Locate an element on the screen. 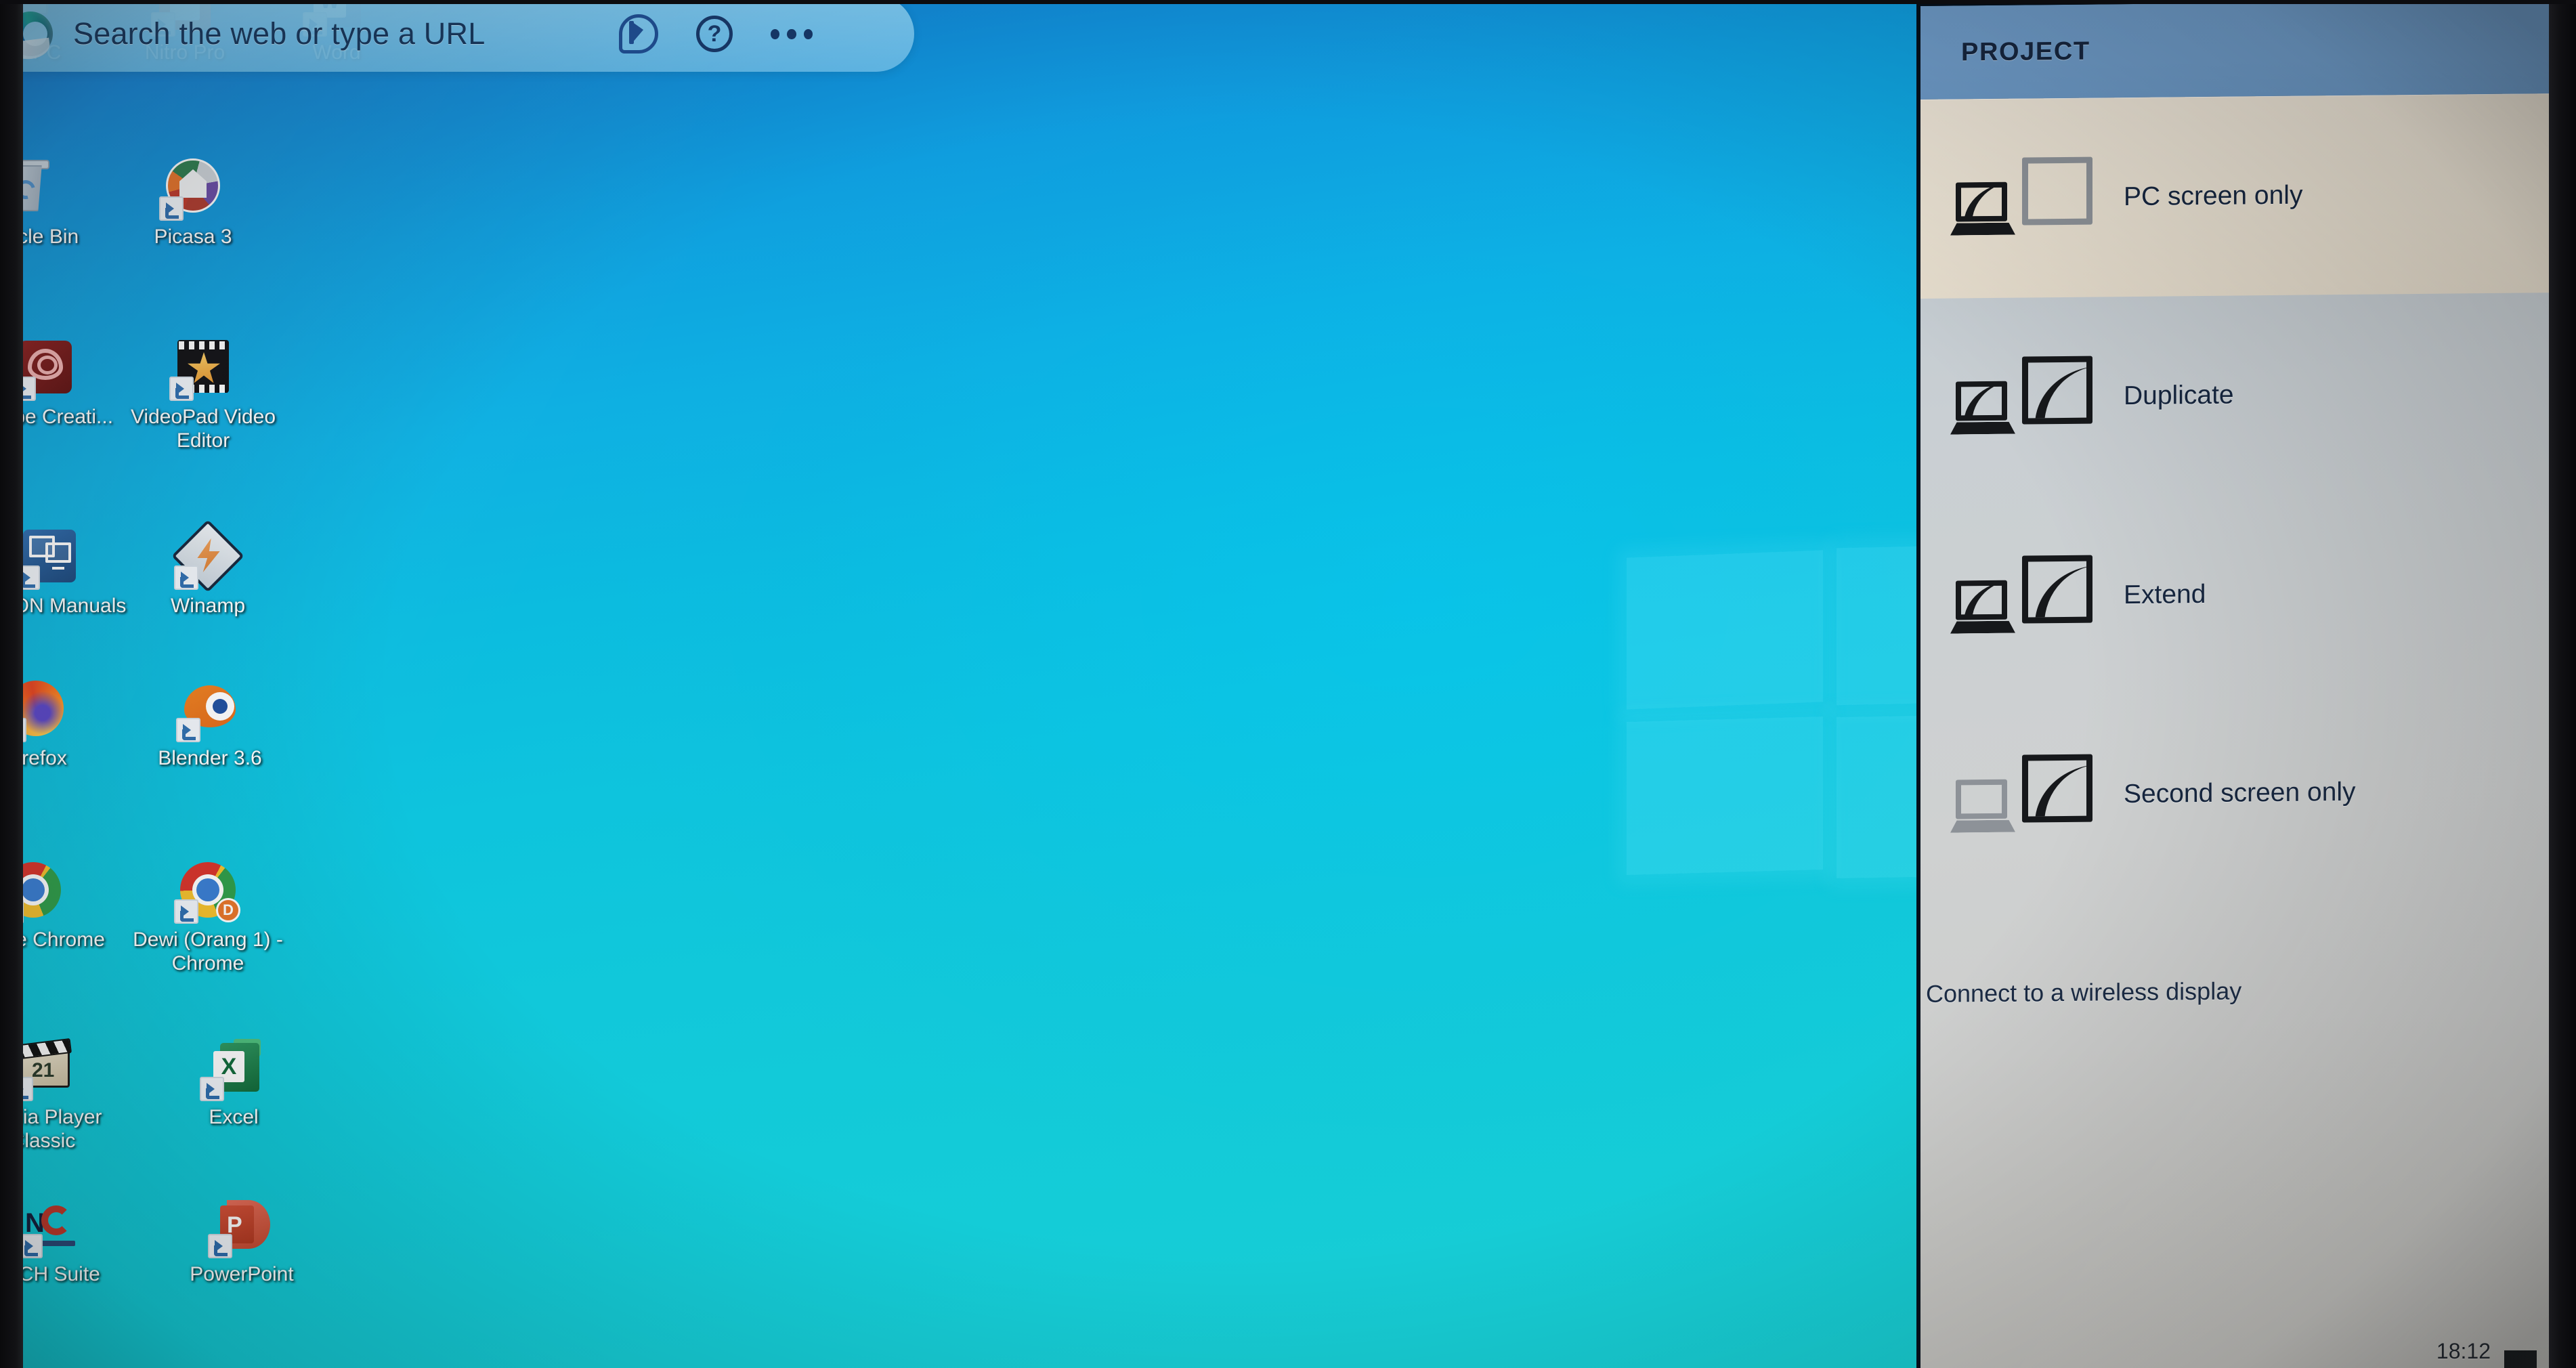 Image resolution: width=2576 pixels, height=1368 pixels. project-option-duplicate: Duplicate is located at coordinates (2234, 396).